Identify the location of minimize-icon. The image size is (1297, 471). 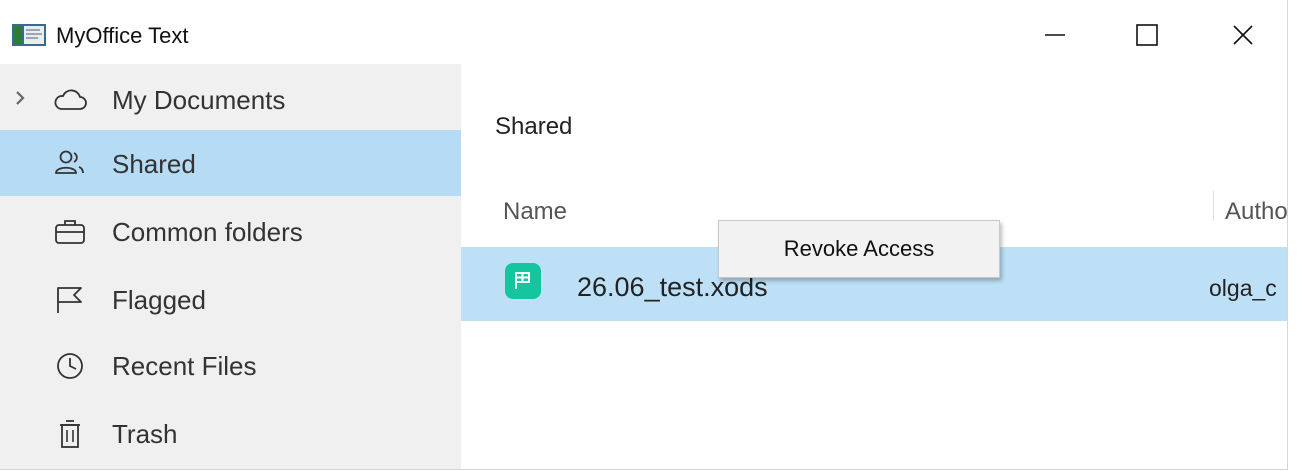
(1055, 35).